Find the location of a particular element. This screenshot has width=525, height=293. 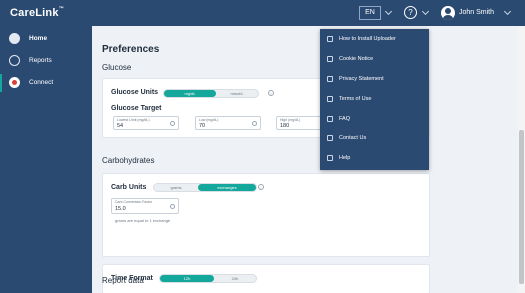

top-bar: CareLink™ EN ? John Smith is located at coordinates (262, 13).